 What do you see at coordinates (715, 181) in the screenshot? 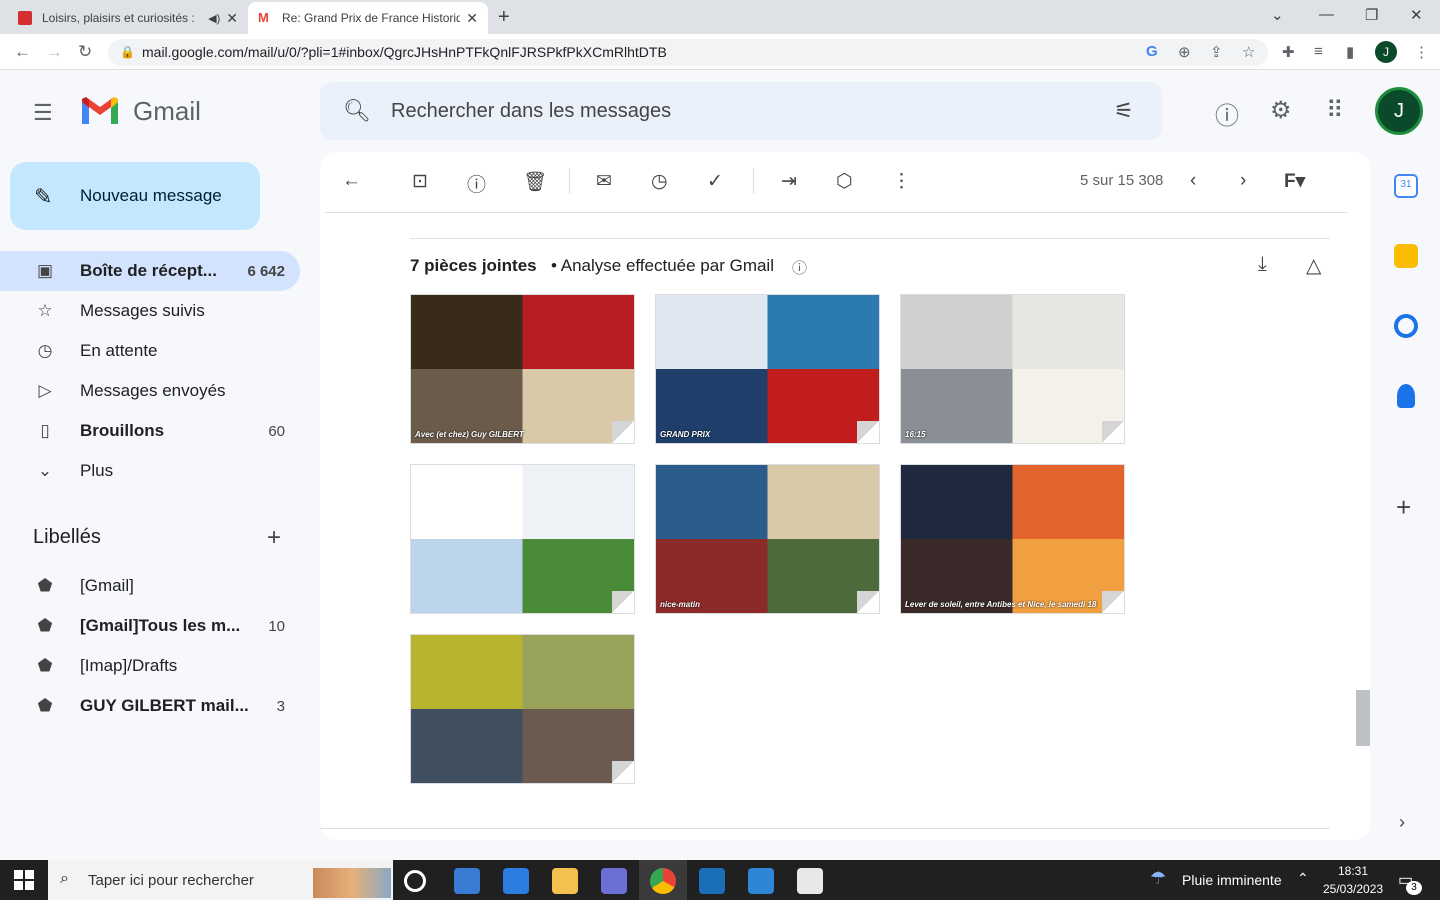
I see `add-task-icon: ✓` at bounding box center [715, 181].